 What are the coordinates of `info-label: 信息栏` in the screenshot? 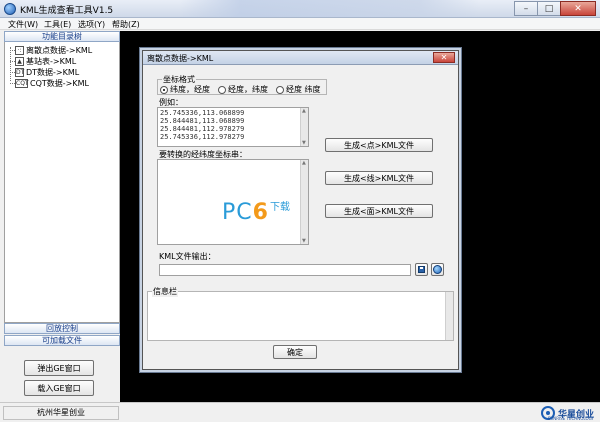 It's located at (165, 291).